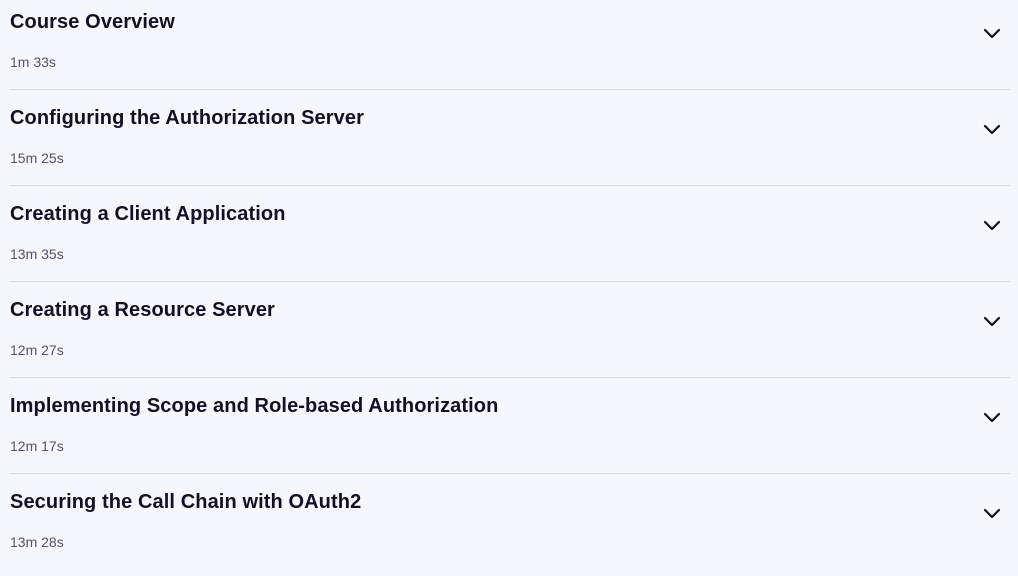  What do you see at coordinates (37, 254) in the screenshot?
I see `module-duration: 13m 35s` at bounding box center [37, 254].